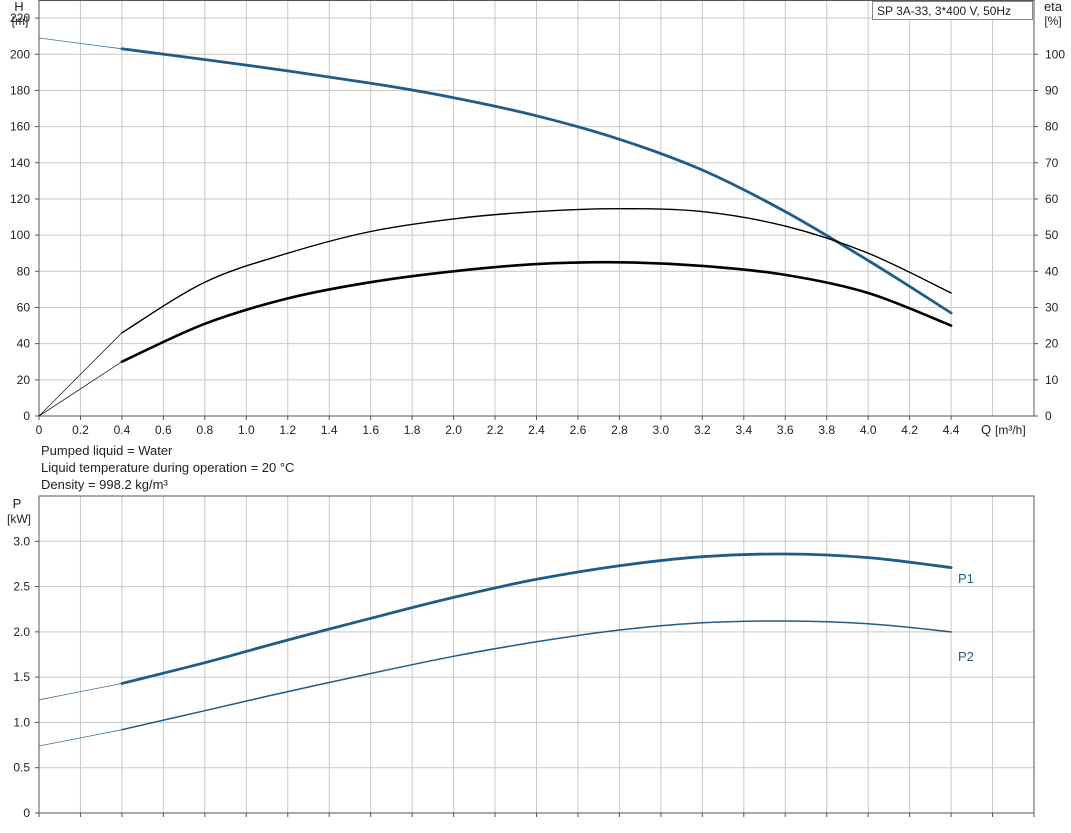 Image resolution: width=1071 pixels, height=833 pixels. What do you see at coordinates (20, 163) in the screenshot?
I see `head-y-tick-label: 140` at bounding box center [20, 163].